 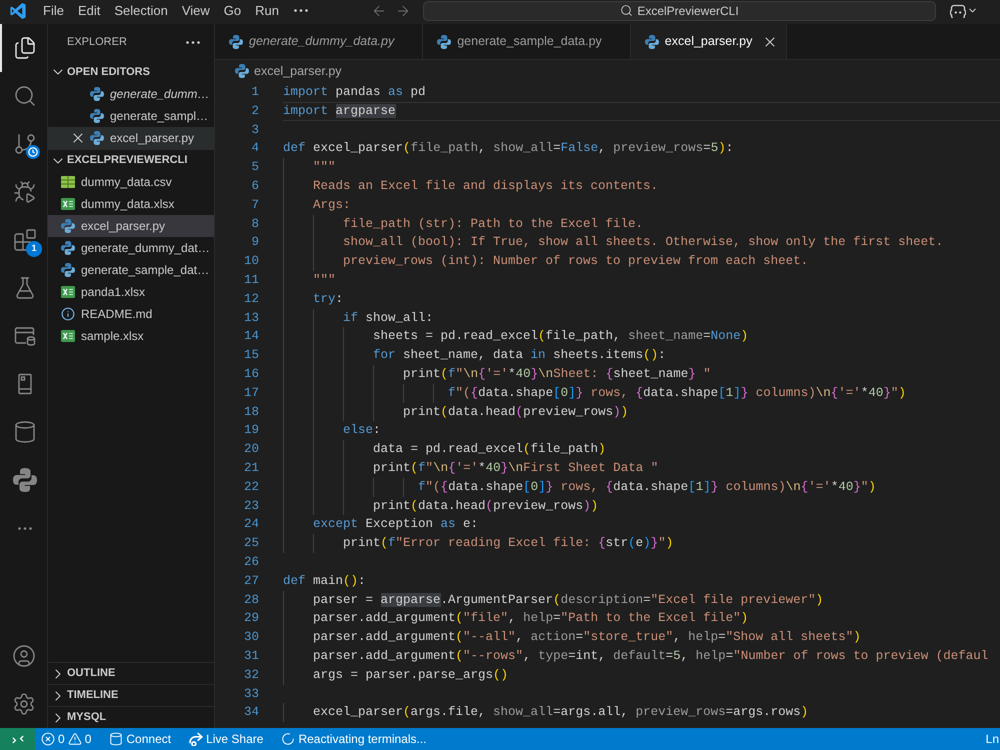 I want to click on line-number: 26, so click(x=251, y=562).